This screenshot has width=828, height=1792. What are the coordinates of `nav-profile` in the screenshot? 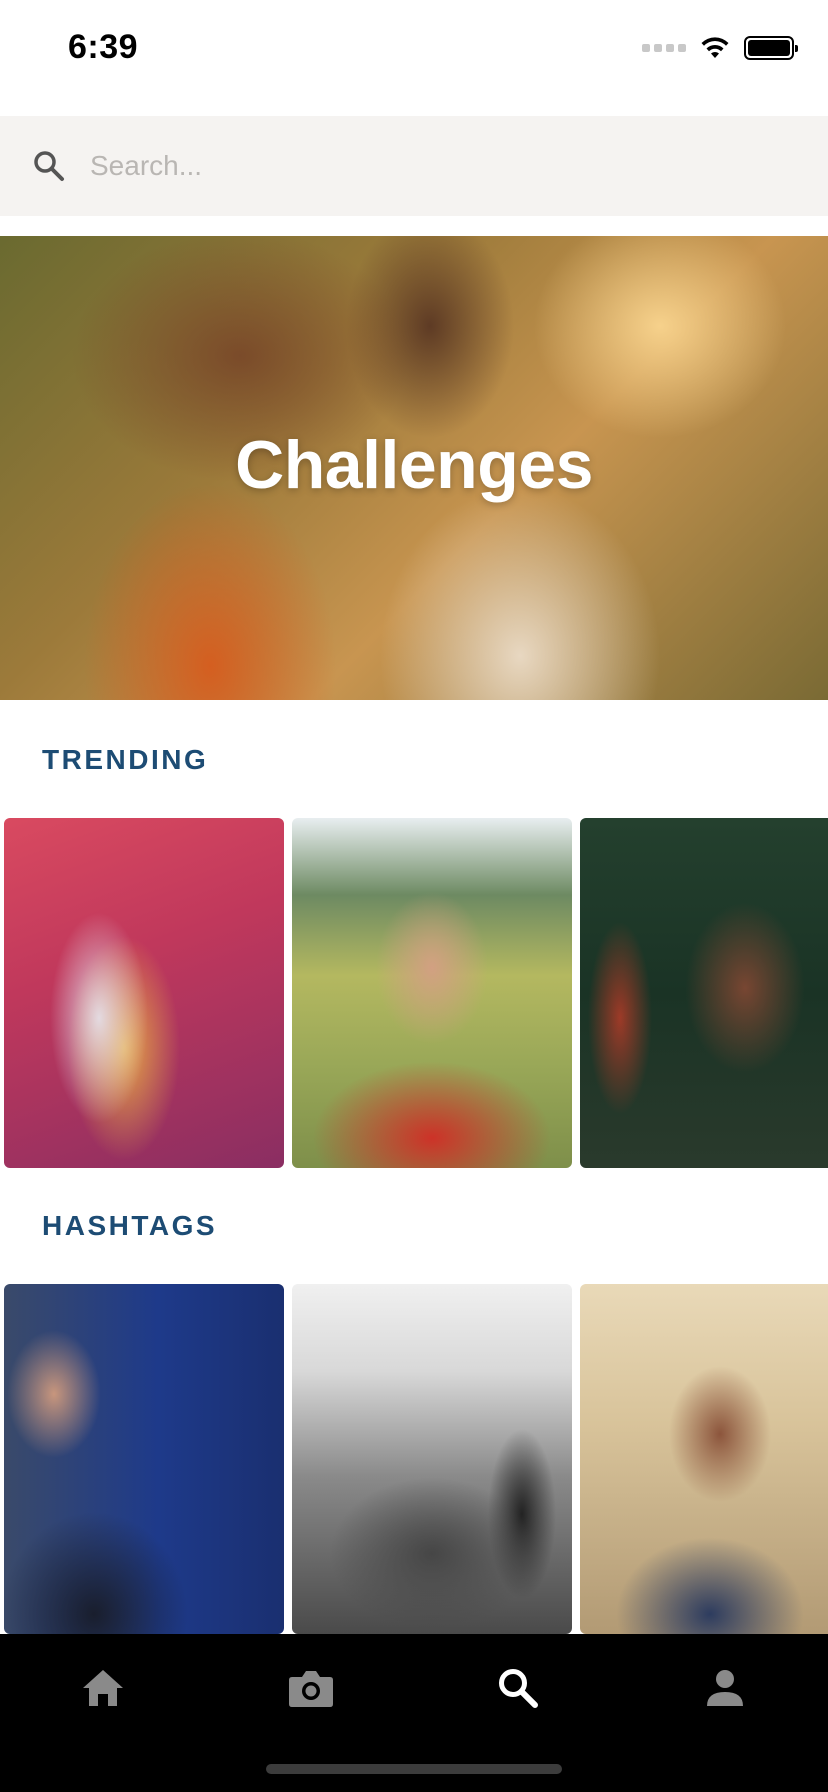 It's located at (725, 1688).